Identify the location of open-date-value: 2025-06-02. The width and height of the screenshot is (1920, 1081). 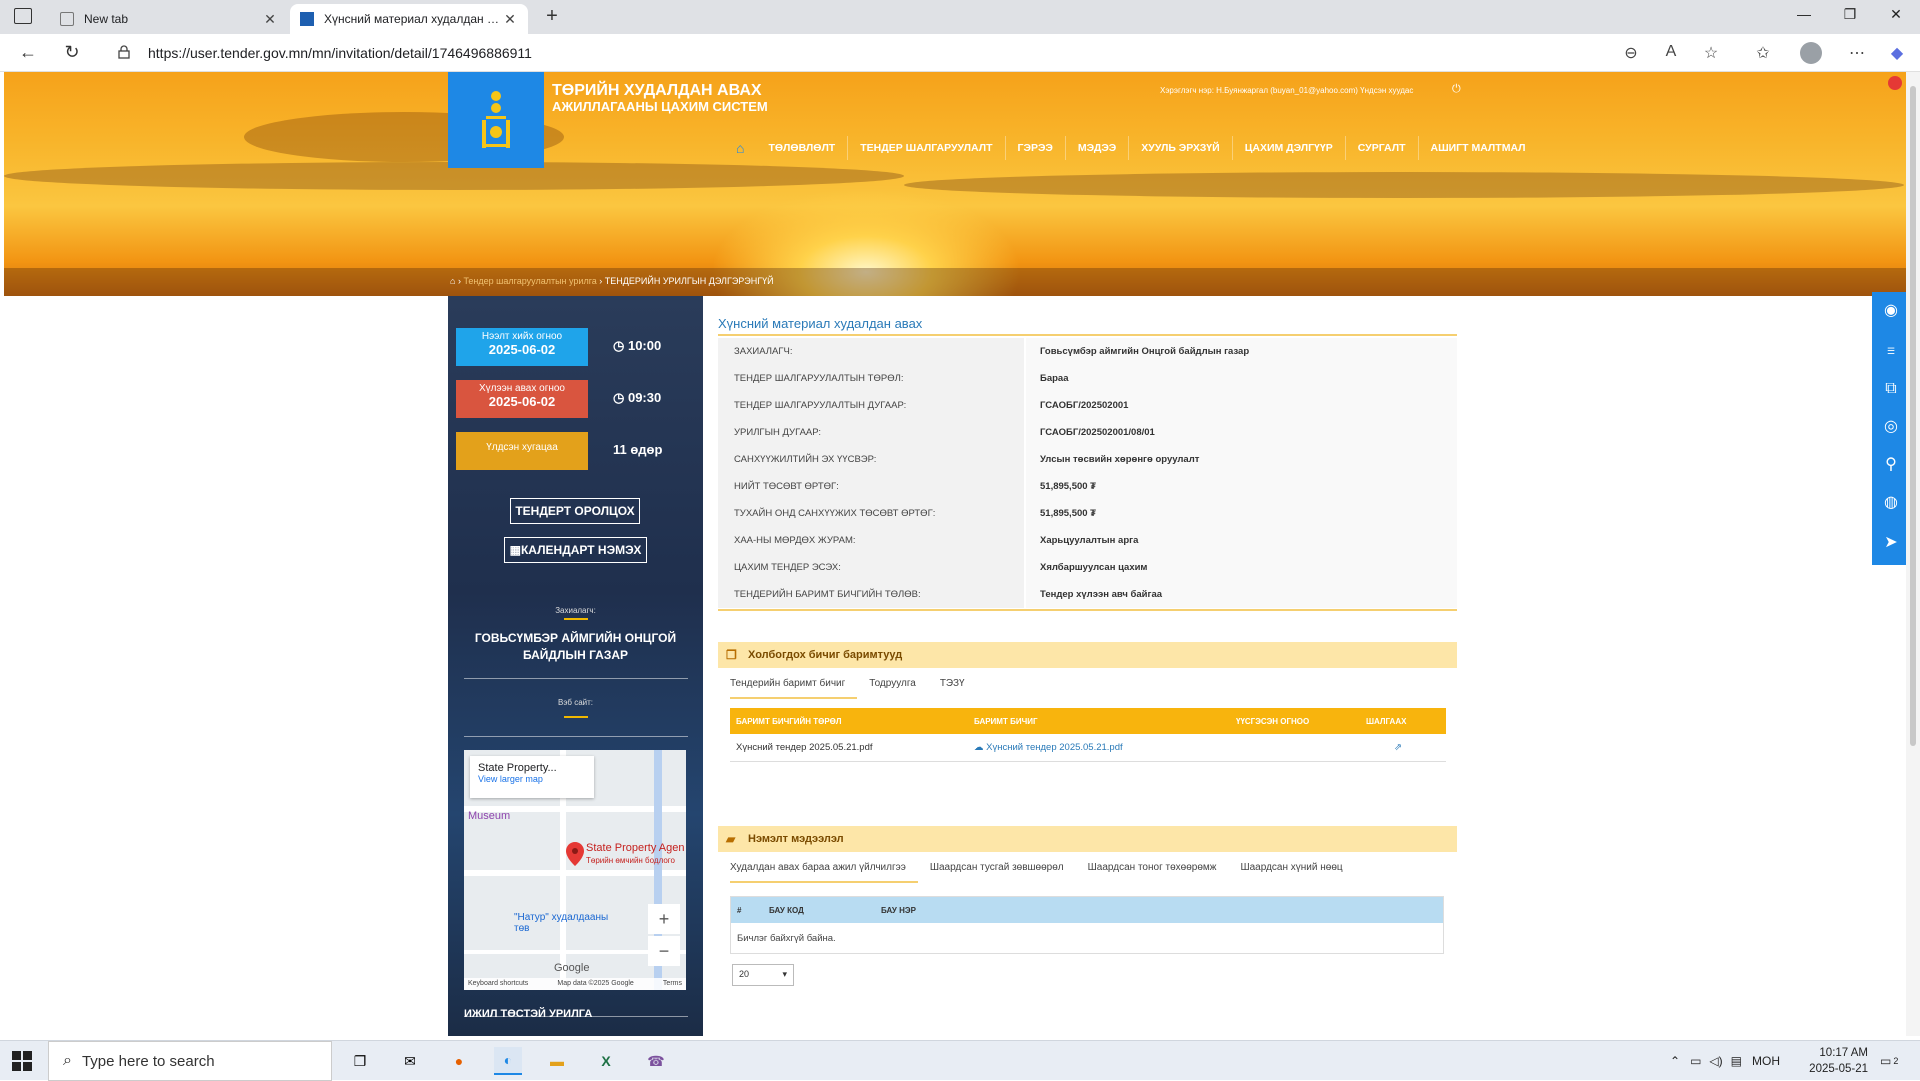
(522, 349).